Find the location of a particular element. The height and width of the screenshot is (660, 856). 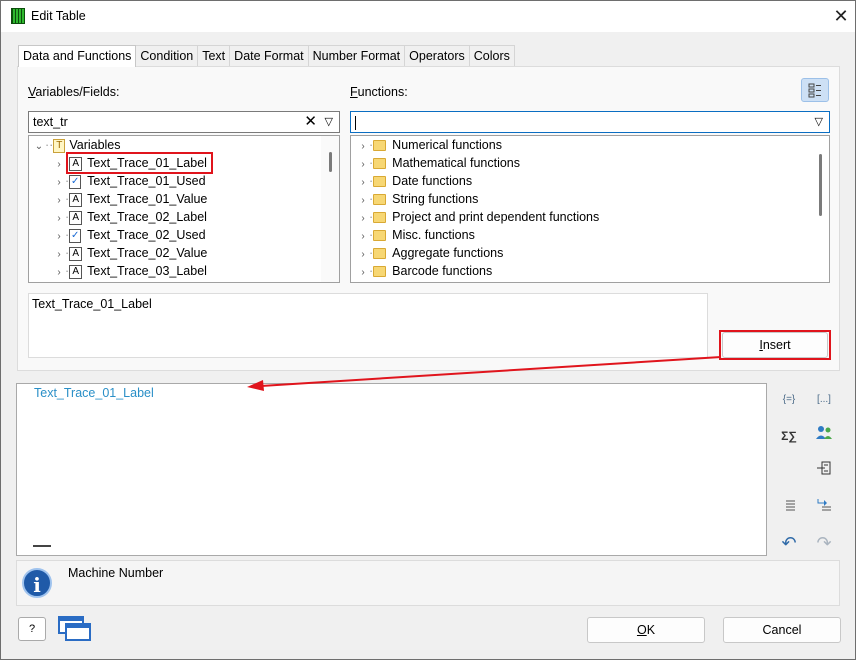

arrow-annotation is located at coordinates (484, 373).